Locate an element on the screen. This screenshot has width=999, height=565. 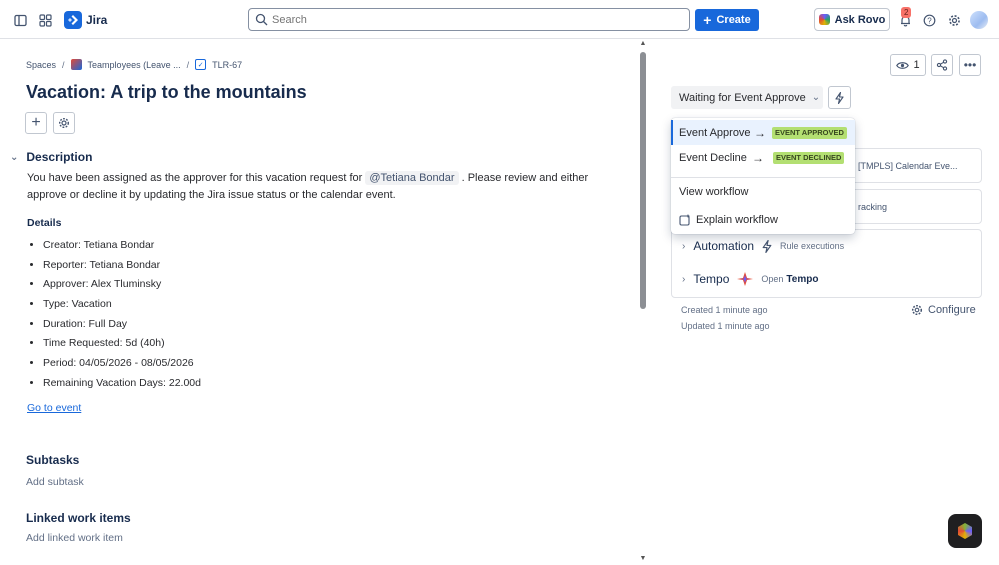
notification-count-badge: 2 is located at coordinates (906, 12).